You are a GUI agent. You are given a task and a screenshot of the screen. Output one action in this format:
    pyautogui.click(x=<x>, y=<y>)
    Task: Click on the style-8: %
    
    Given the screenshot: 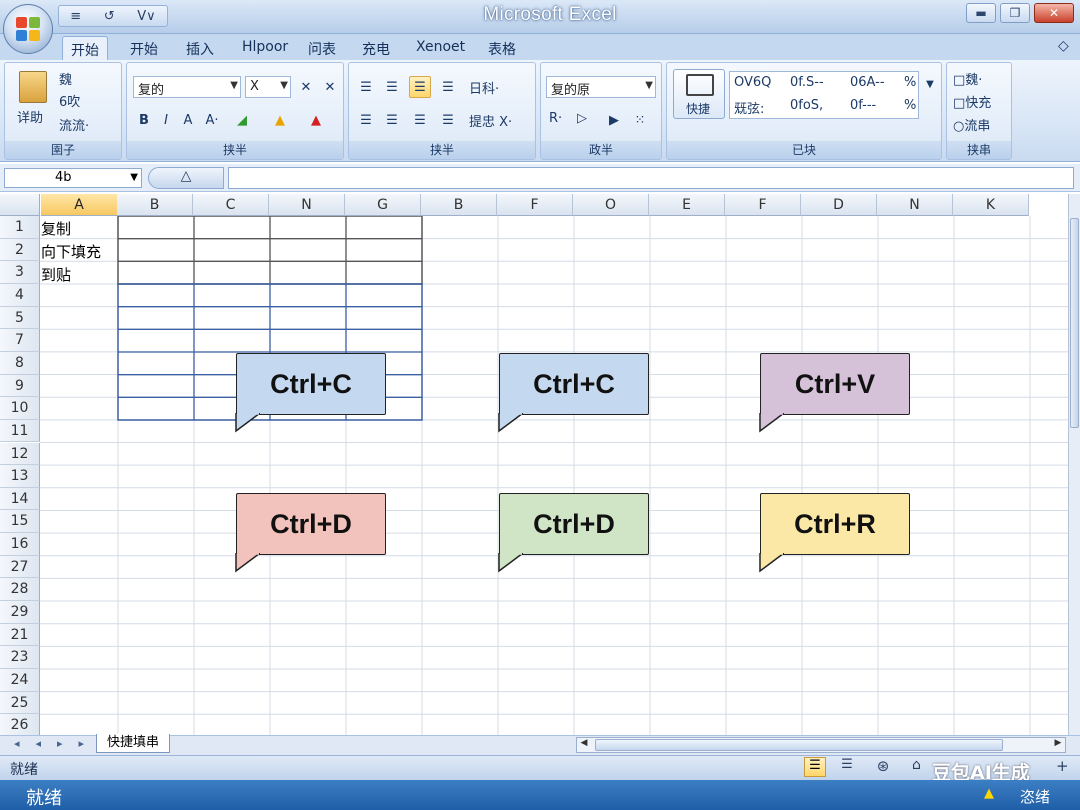 What is the action you would take?
    pyautogui.click(x=910, y=105)
    